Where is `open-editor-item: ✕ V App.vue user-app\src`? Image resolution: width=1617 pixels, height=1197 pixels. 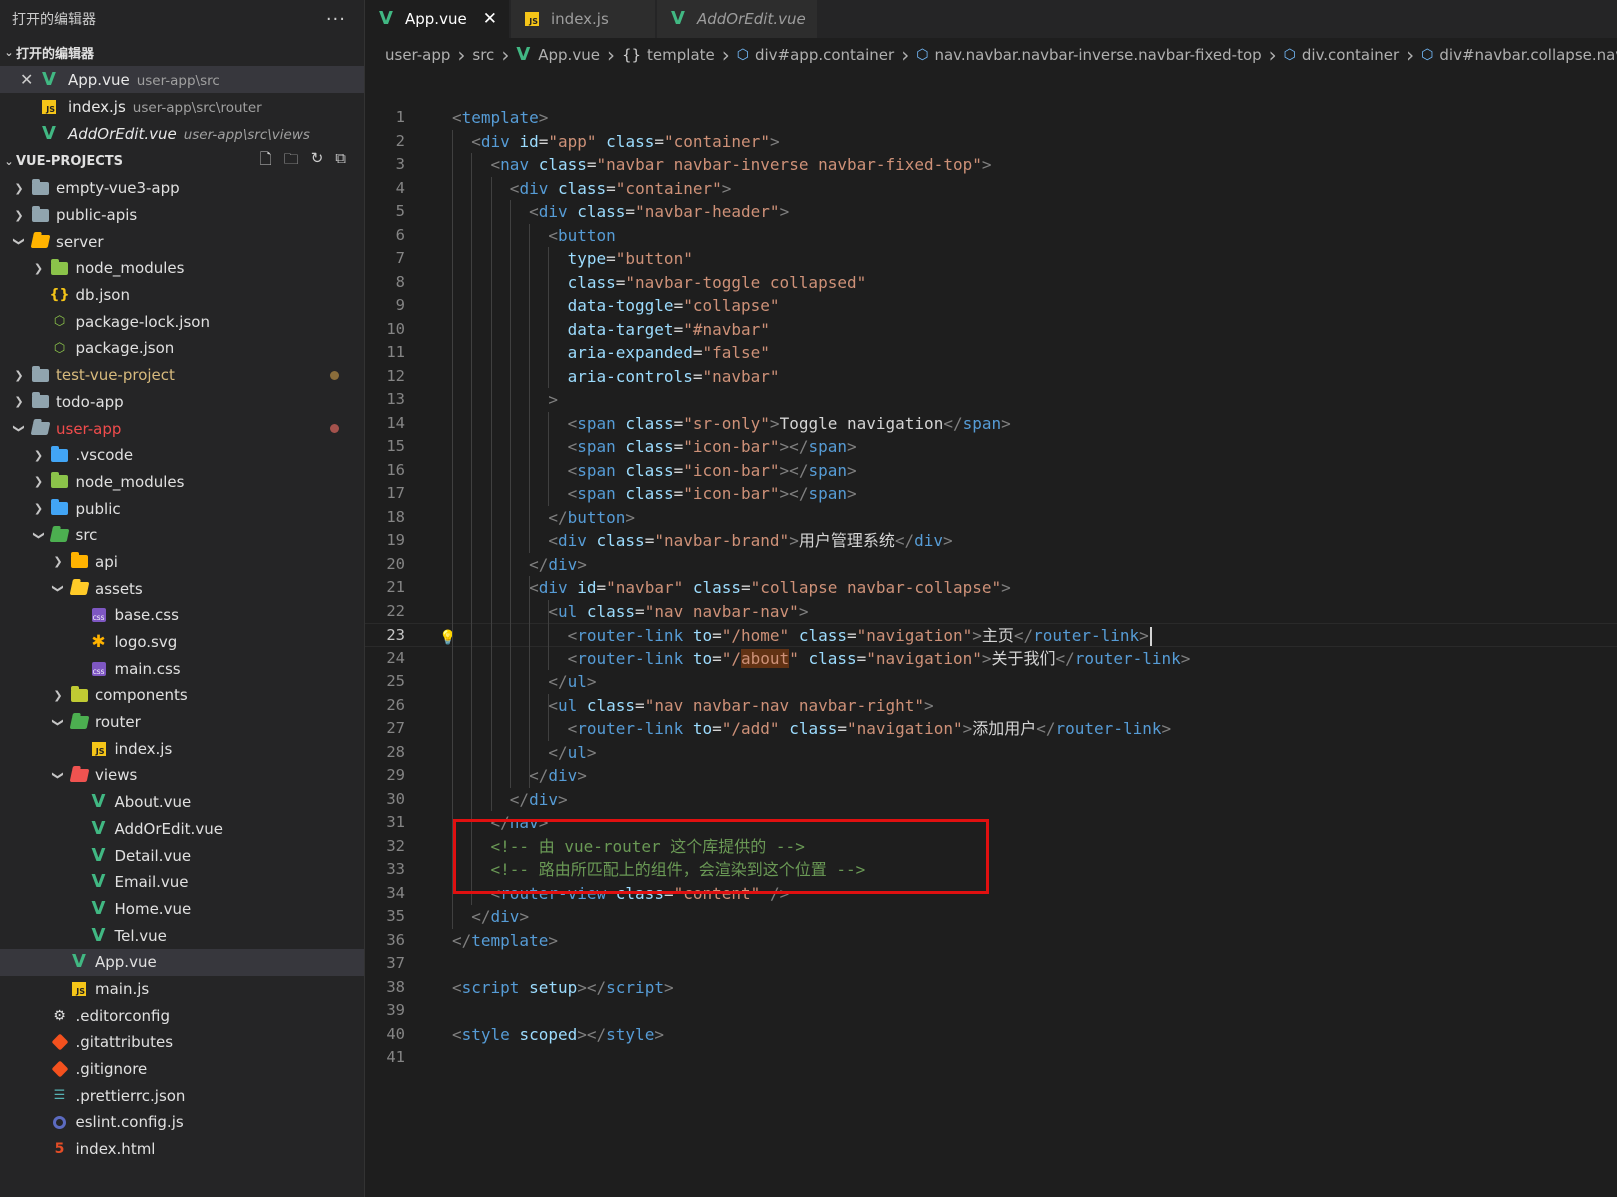
open-editor-item: ✕ V App.vue user-app\src is located at coordinates (182, 79).